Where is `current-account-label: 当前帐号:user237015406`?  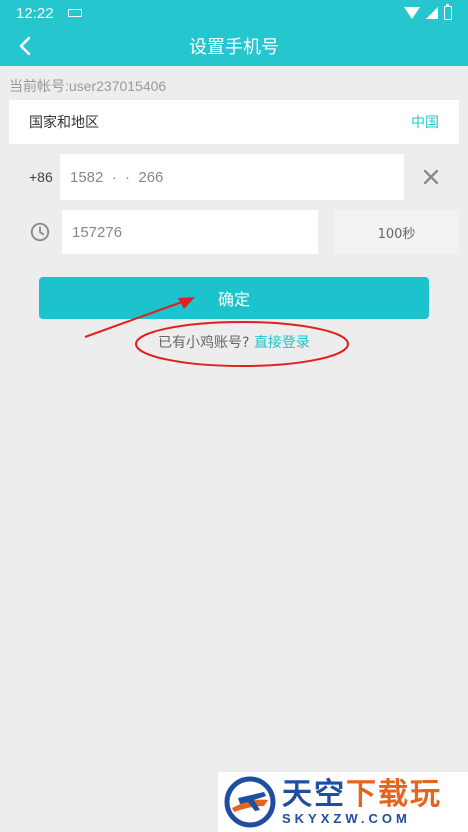 current-account-label: 当前帐号:user237015406 is located at coordinates (88, 86).